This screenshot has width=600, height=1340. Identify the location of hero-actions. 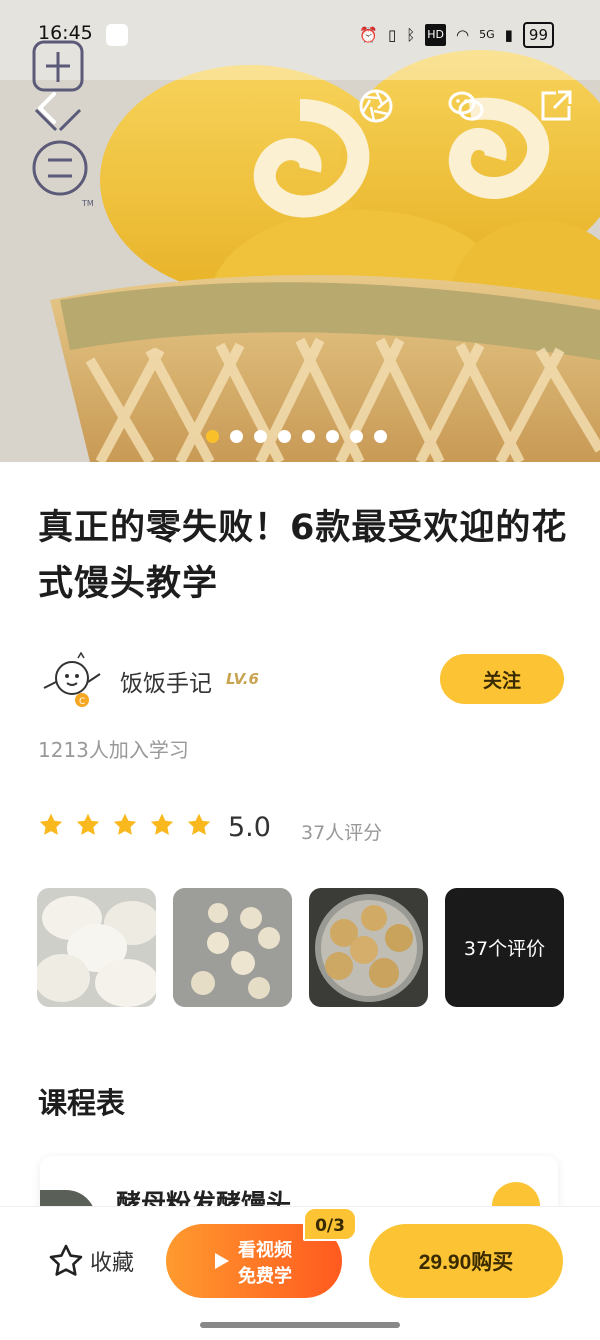
(466, 106).